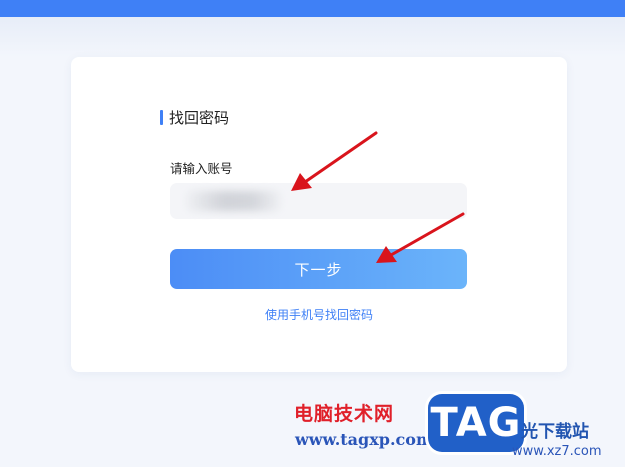 This screenshot has width=625, height=467. What do you see at coordinates (233, 201) in the screenshot?
I see `blurred-account-value` at bounding box center [233, 201].